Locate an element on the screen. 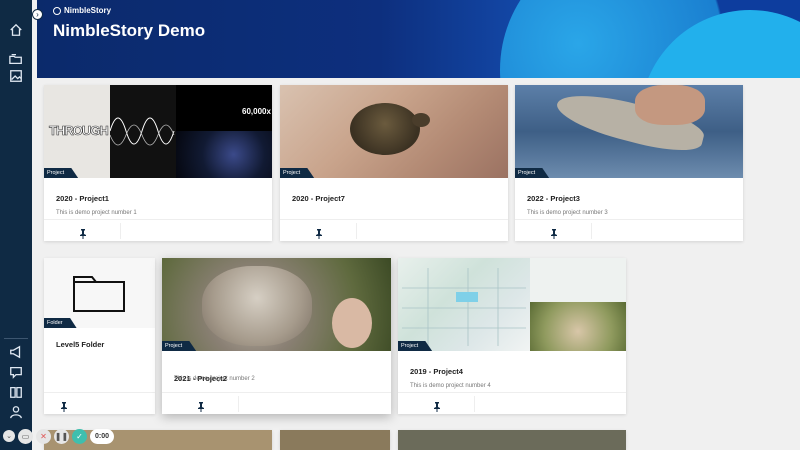 Image resolution: width=800 pixels, height=450 pixels. announcement-icon is located at coordinates (16, 352).